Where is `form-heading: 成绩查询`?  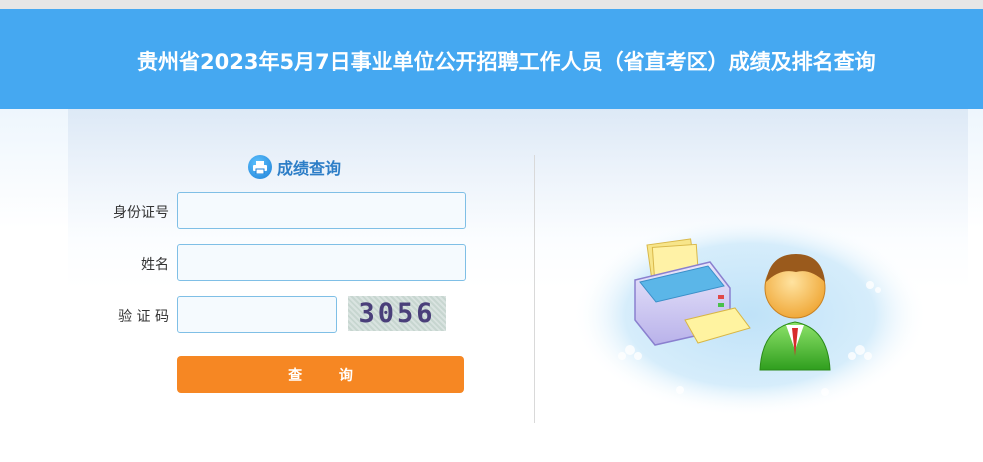 form-heading: 成绩查询 is located at coordinates (294, 167).